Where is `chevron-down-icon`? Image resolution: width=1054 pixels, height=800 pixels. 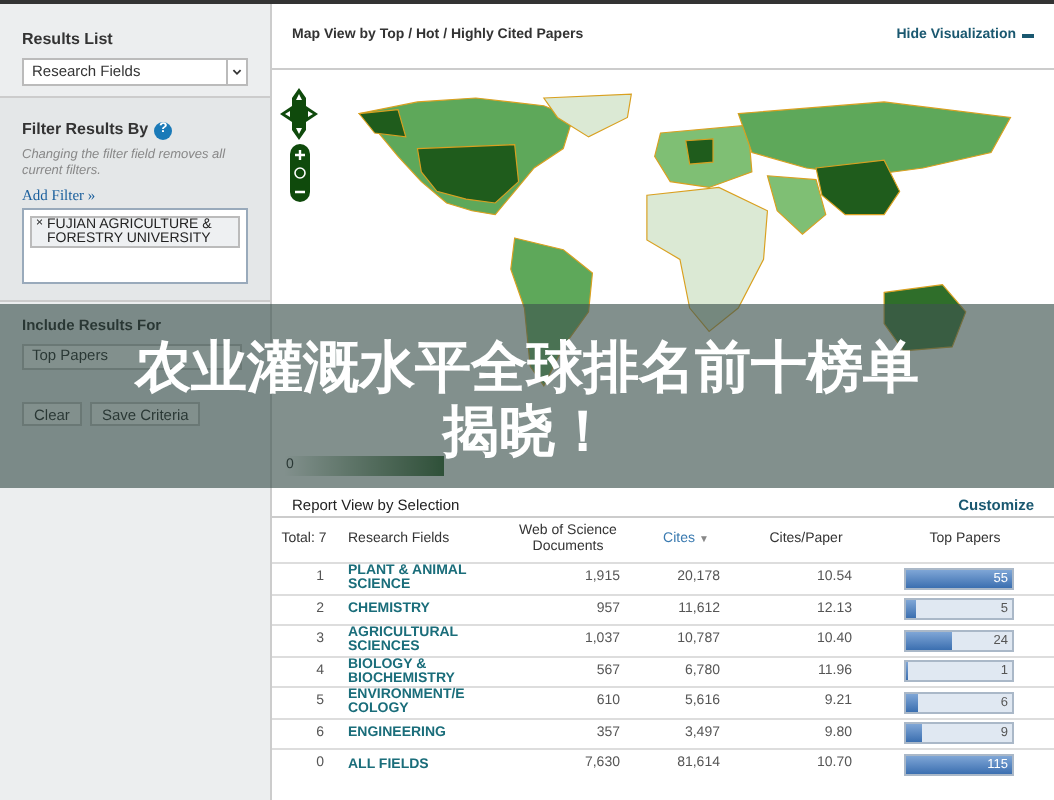 chevron-down-icon is located at coordinates (236, 72).